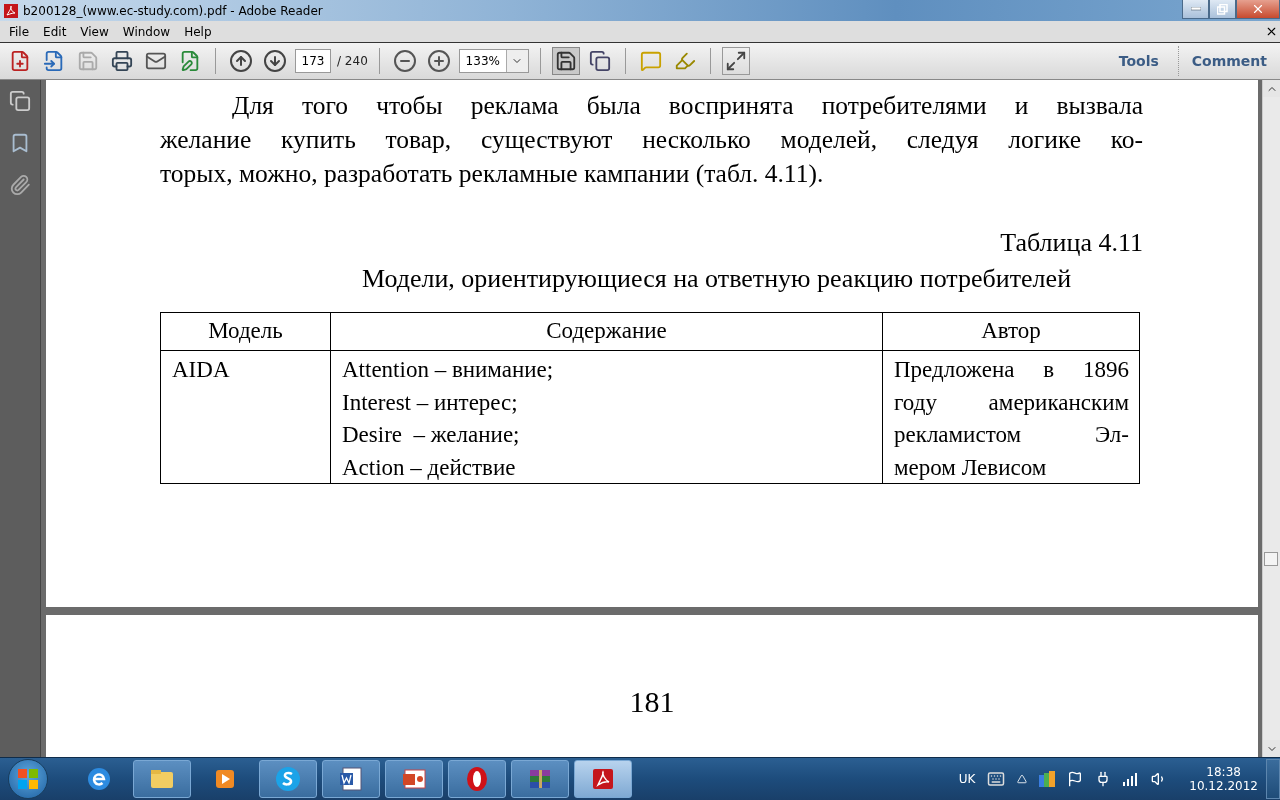 This screenshot has height=800, width=1280. I want to click on full-screen-button, so click(735, 61).